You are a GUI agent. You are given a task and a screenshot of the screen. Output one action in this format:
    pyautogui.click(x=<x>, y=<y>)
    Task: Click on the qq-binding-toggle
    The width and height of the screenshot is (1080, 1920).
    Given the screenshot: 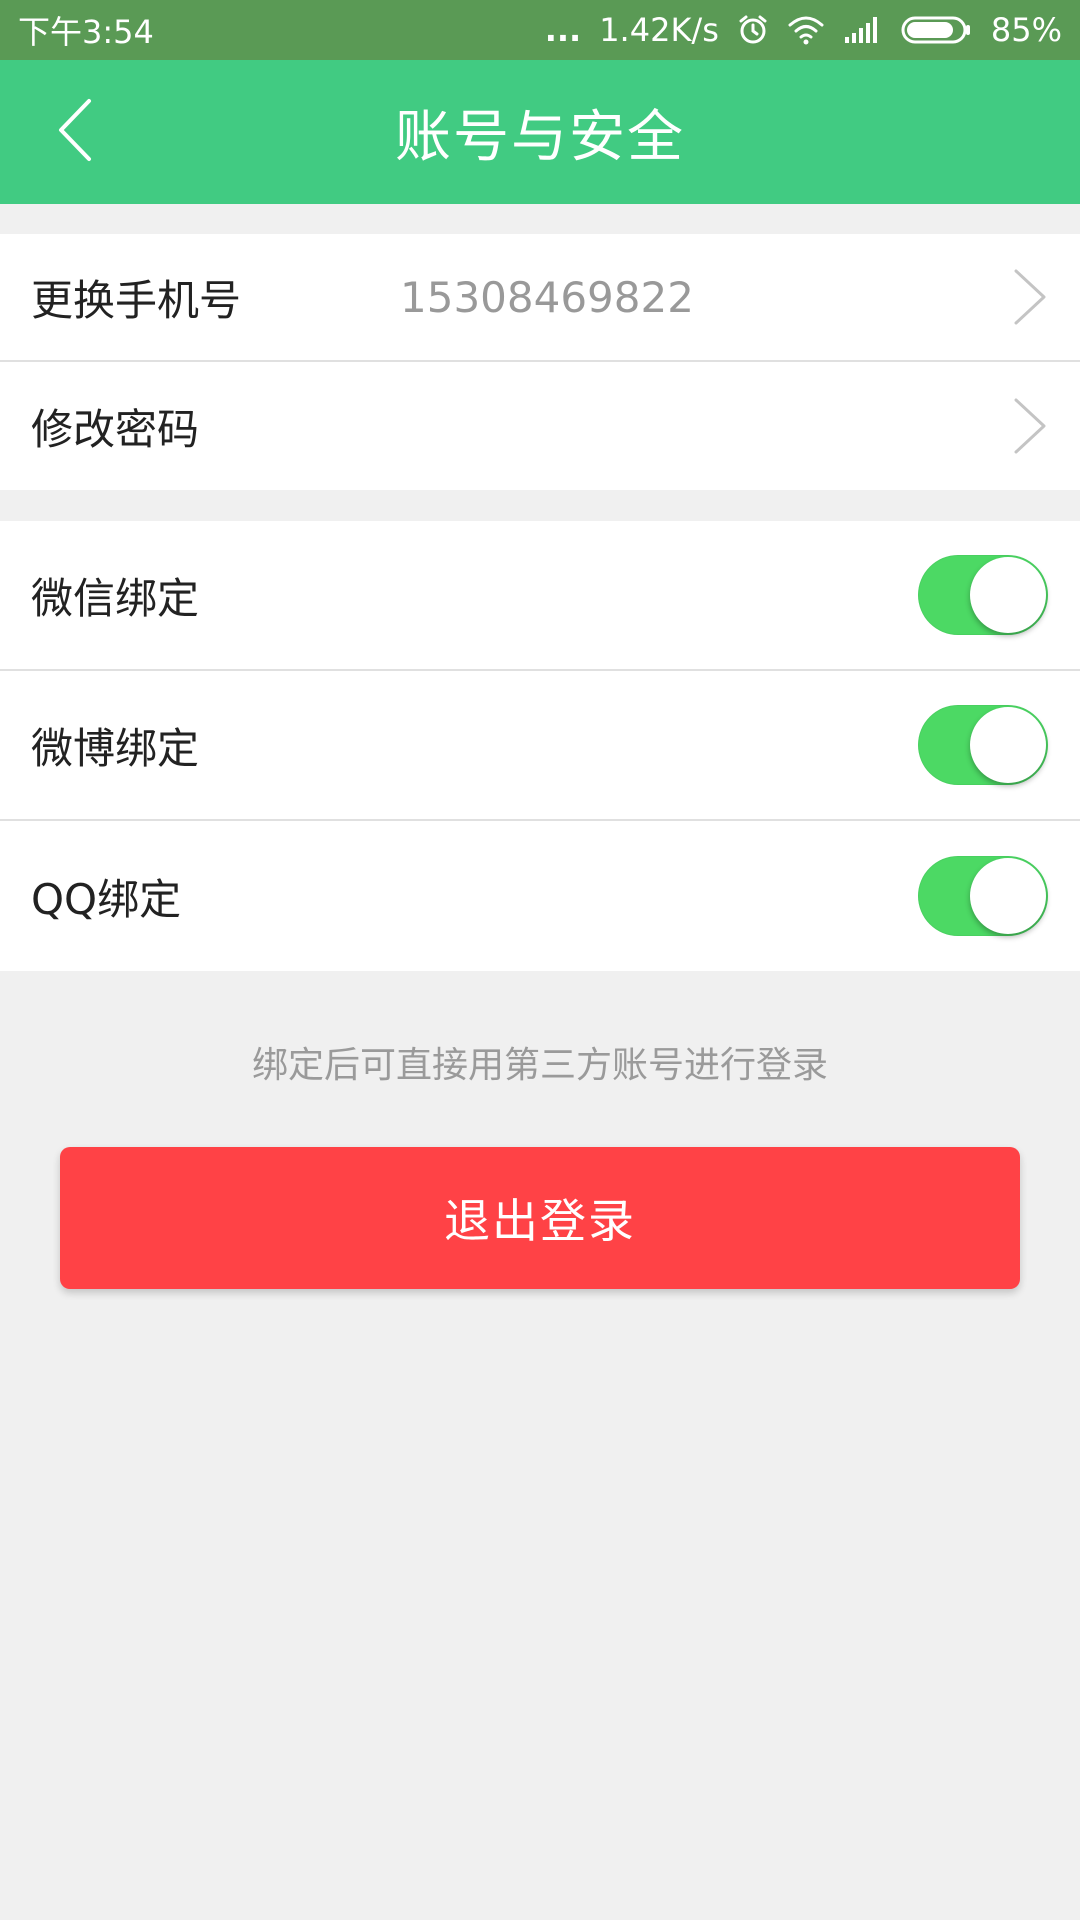 What is the action you would take?
    pyautogui.click(x=983, y=896)
    